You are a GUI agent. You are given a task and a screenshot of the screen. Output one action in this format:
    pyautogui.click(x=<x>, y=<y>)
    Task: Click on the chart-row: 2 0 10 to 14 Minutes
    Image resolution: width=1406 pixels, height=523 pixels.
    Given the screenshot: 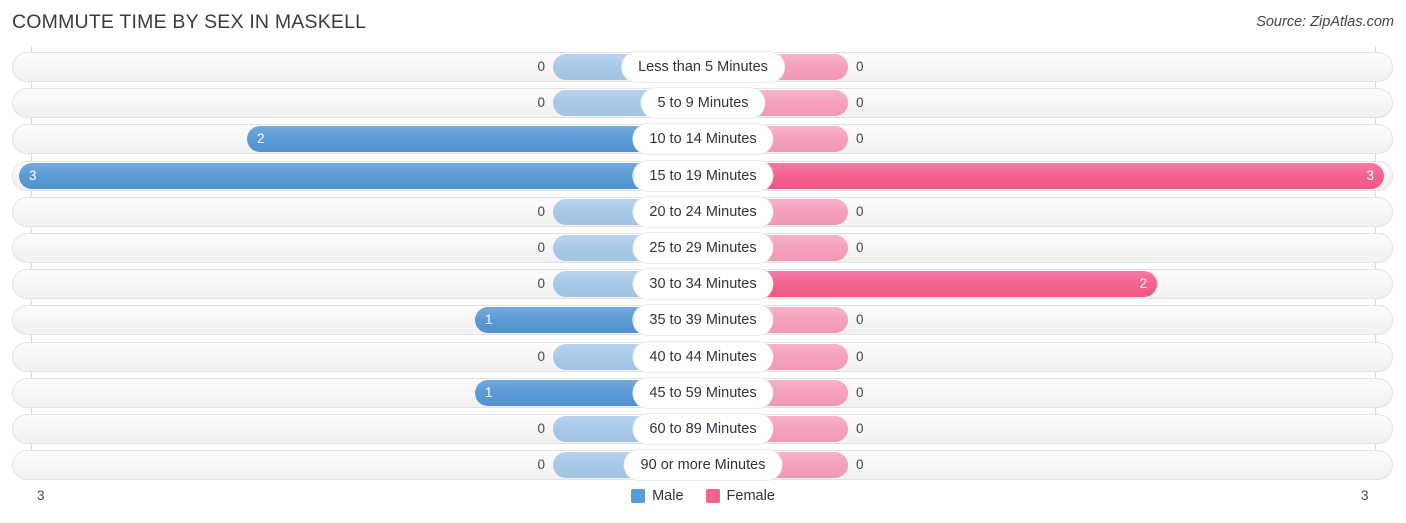 What is the action you would take?
    pyautogui.click(x=702, y=139)
    